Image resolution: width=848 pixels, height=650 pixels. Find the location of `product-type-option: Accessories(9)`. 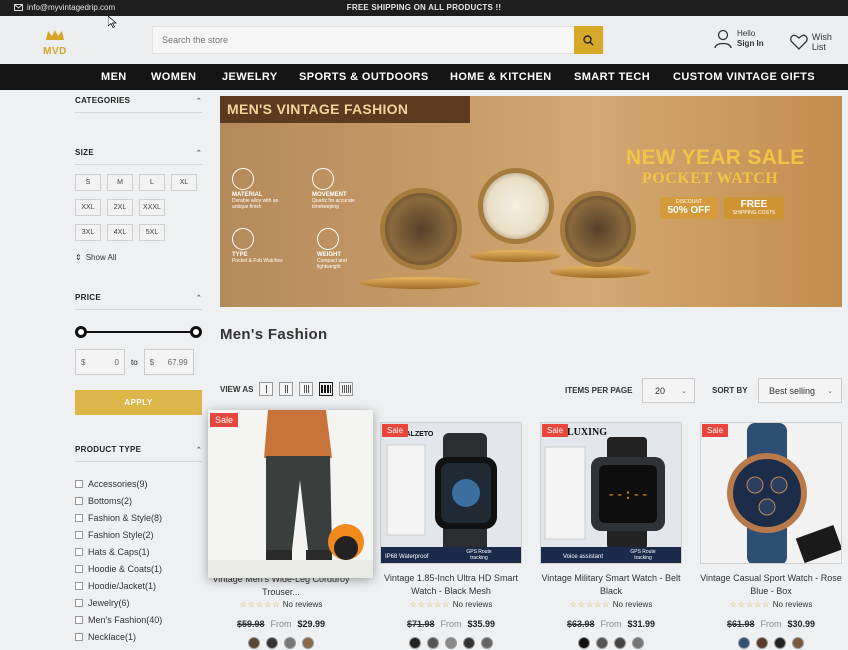

product-type-option: Accessories(9) is located at coordinates (138, 483).